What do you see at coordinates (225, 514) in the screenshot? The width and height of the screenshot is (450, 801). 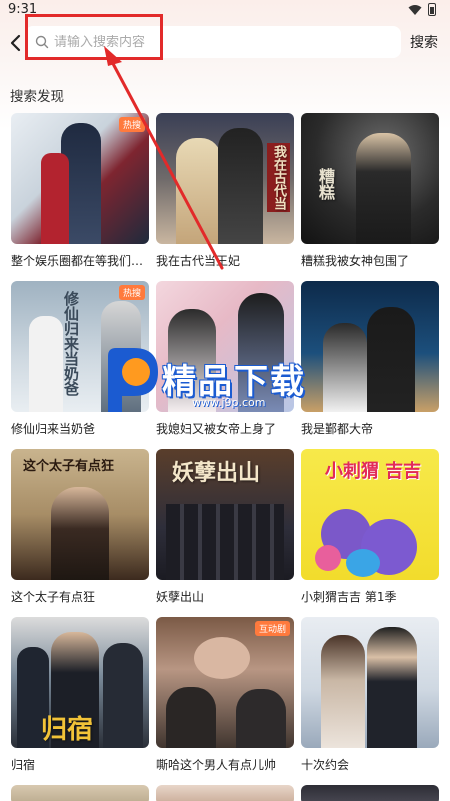 I see `poster-image: 妖孽出山` at bounding box center [225, 514].